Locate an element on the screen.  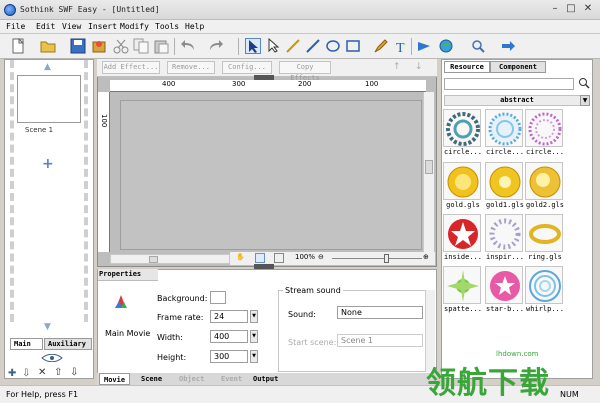
vertical-scrollbar is located at coordinates (428, 173).